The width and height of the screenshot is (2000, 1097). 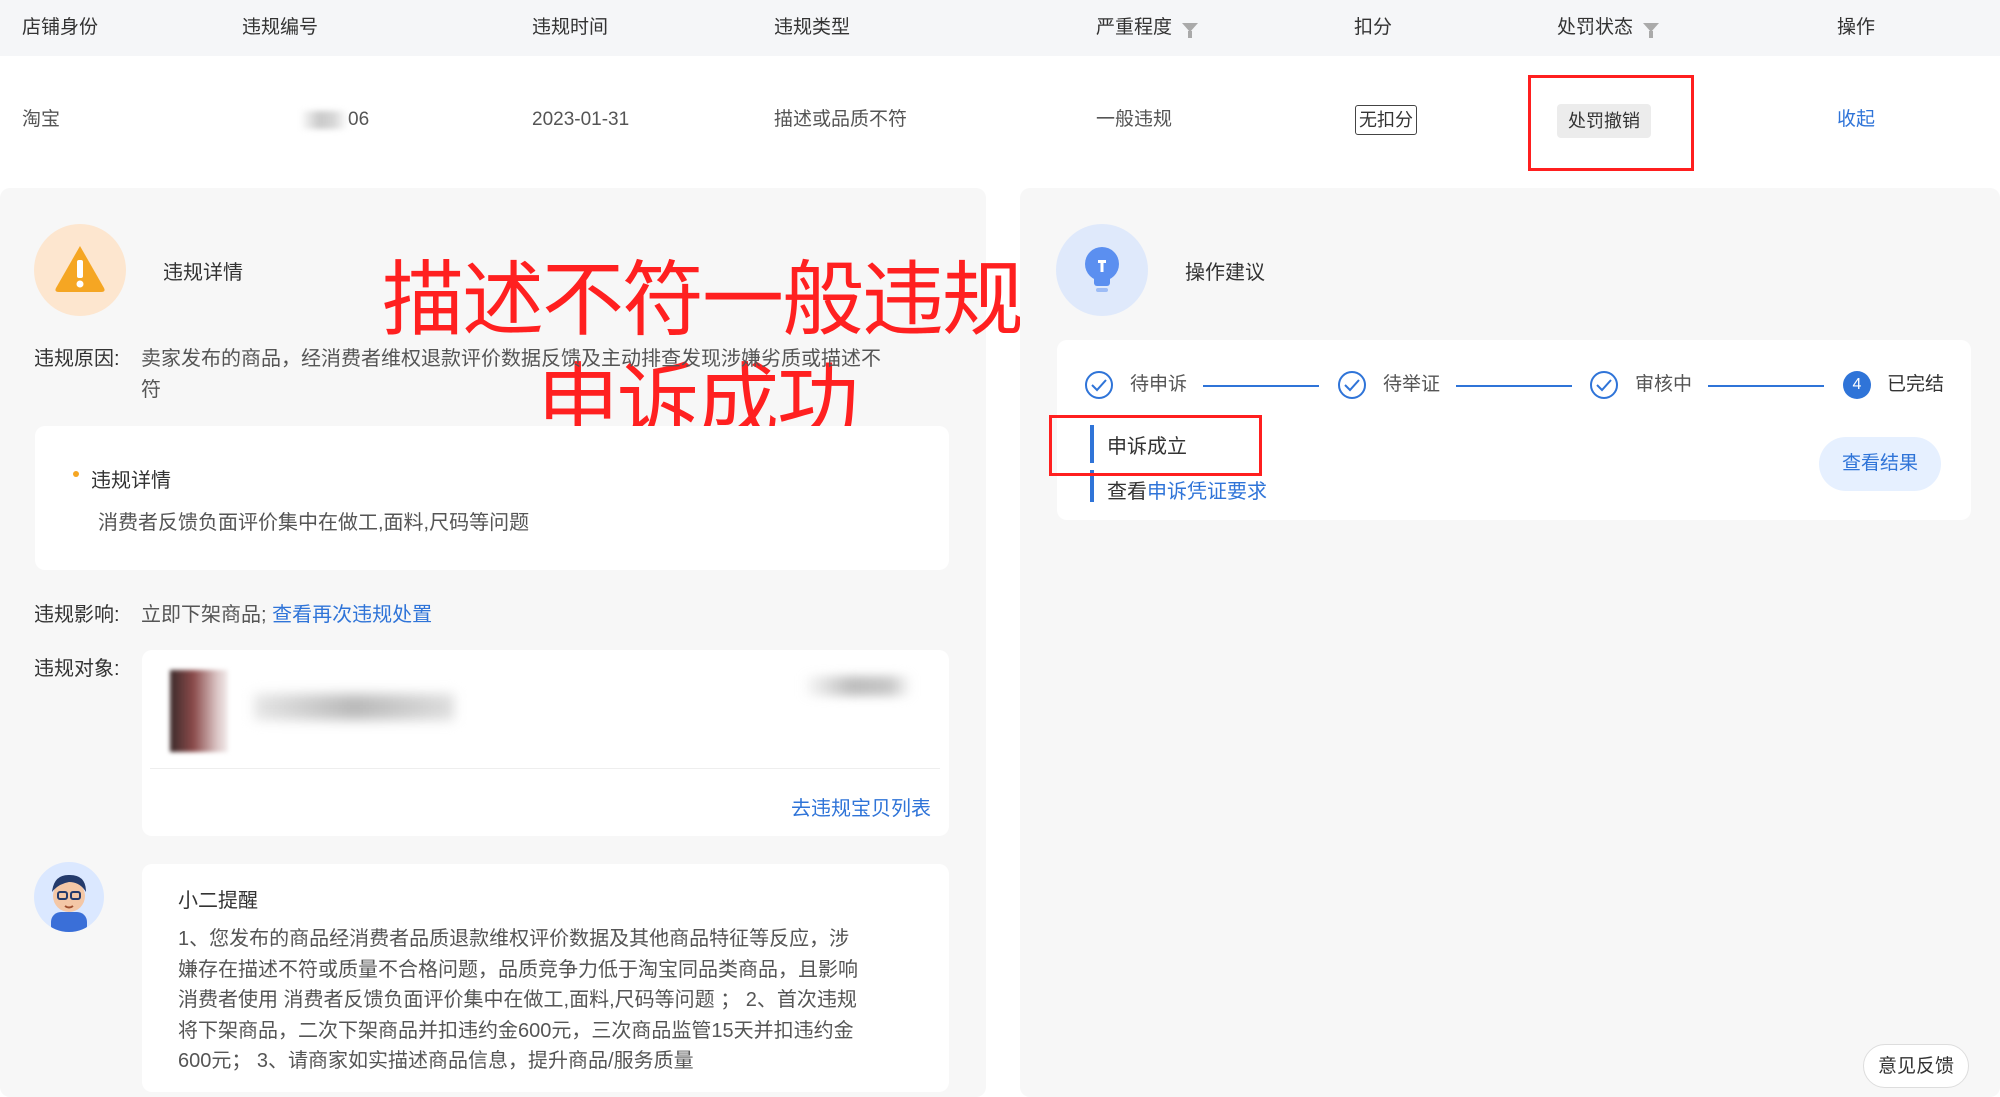 I want to click on repeat-violation-link: 查看再次违规处置, so click(x=352, y=615).